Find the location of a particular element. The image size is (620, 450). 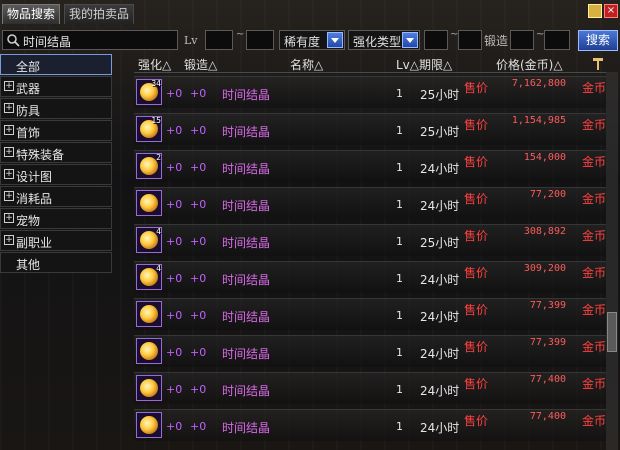

results-scrollbar is located at coordinates (612, 261).